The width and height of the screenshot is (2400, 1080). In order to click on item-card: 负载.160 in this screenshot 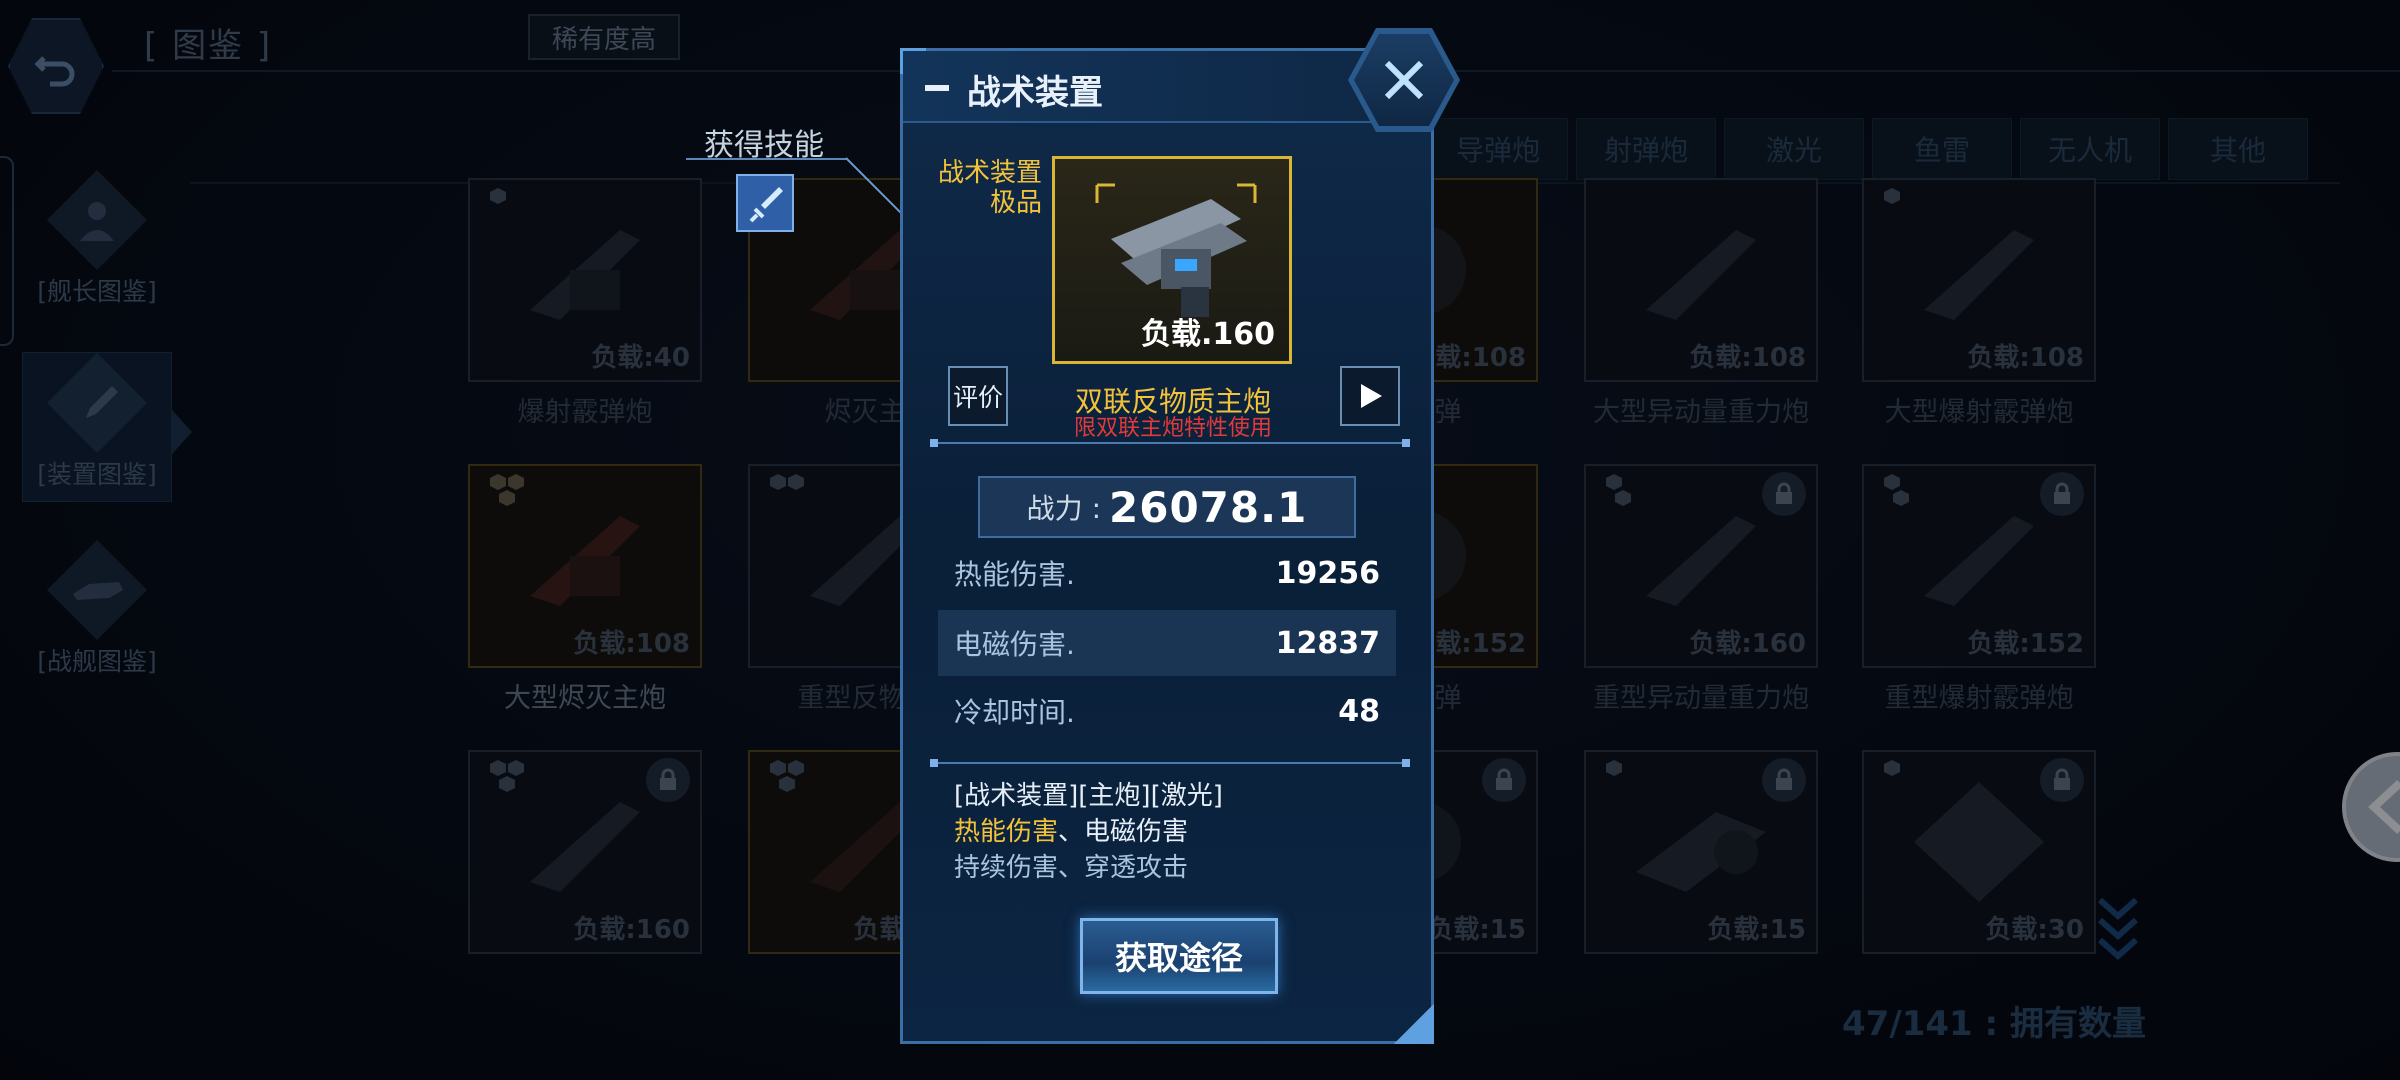, I will do `click(1172, 260)`.